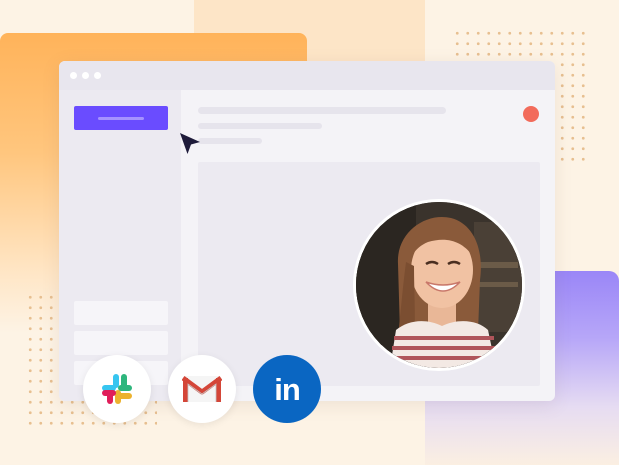 The height and width of the screenshot is (465, 619). I want to click on primary-button-label-placeholder, so click(121, 118).